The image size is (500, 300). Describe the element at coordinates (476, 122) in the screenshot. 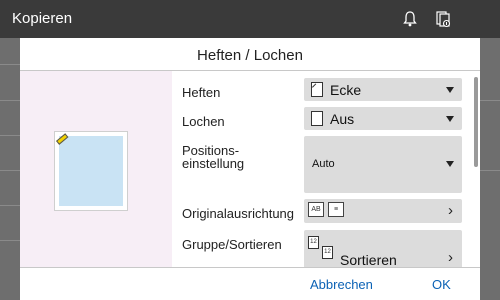

I see `scrollbar` at that location.